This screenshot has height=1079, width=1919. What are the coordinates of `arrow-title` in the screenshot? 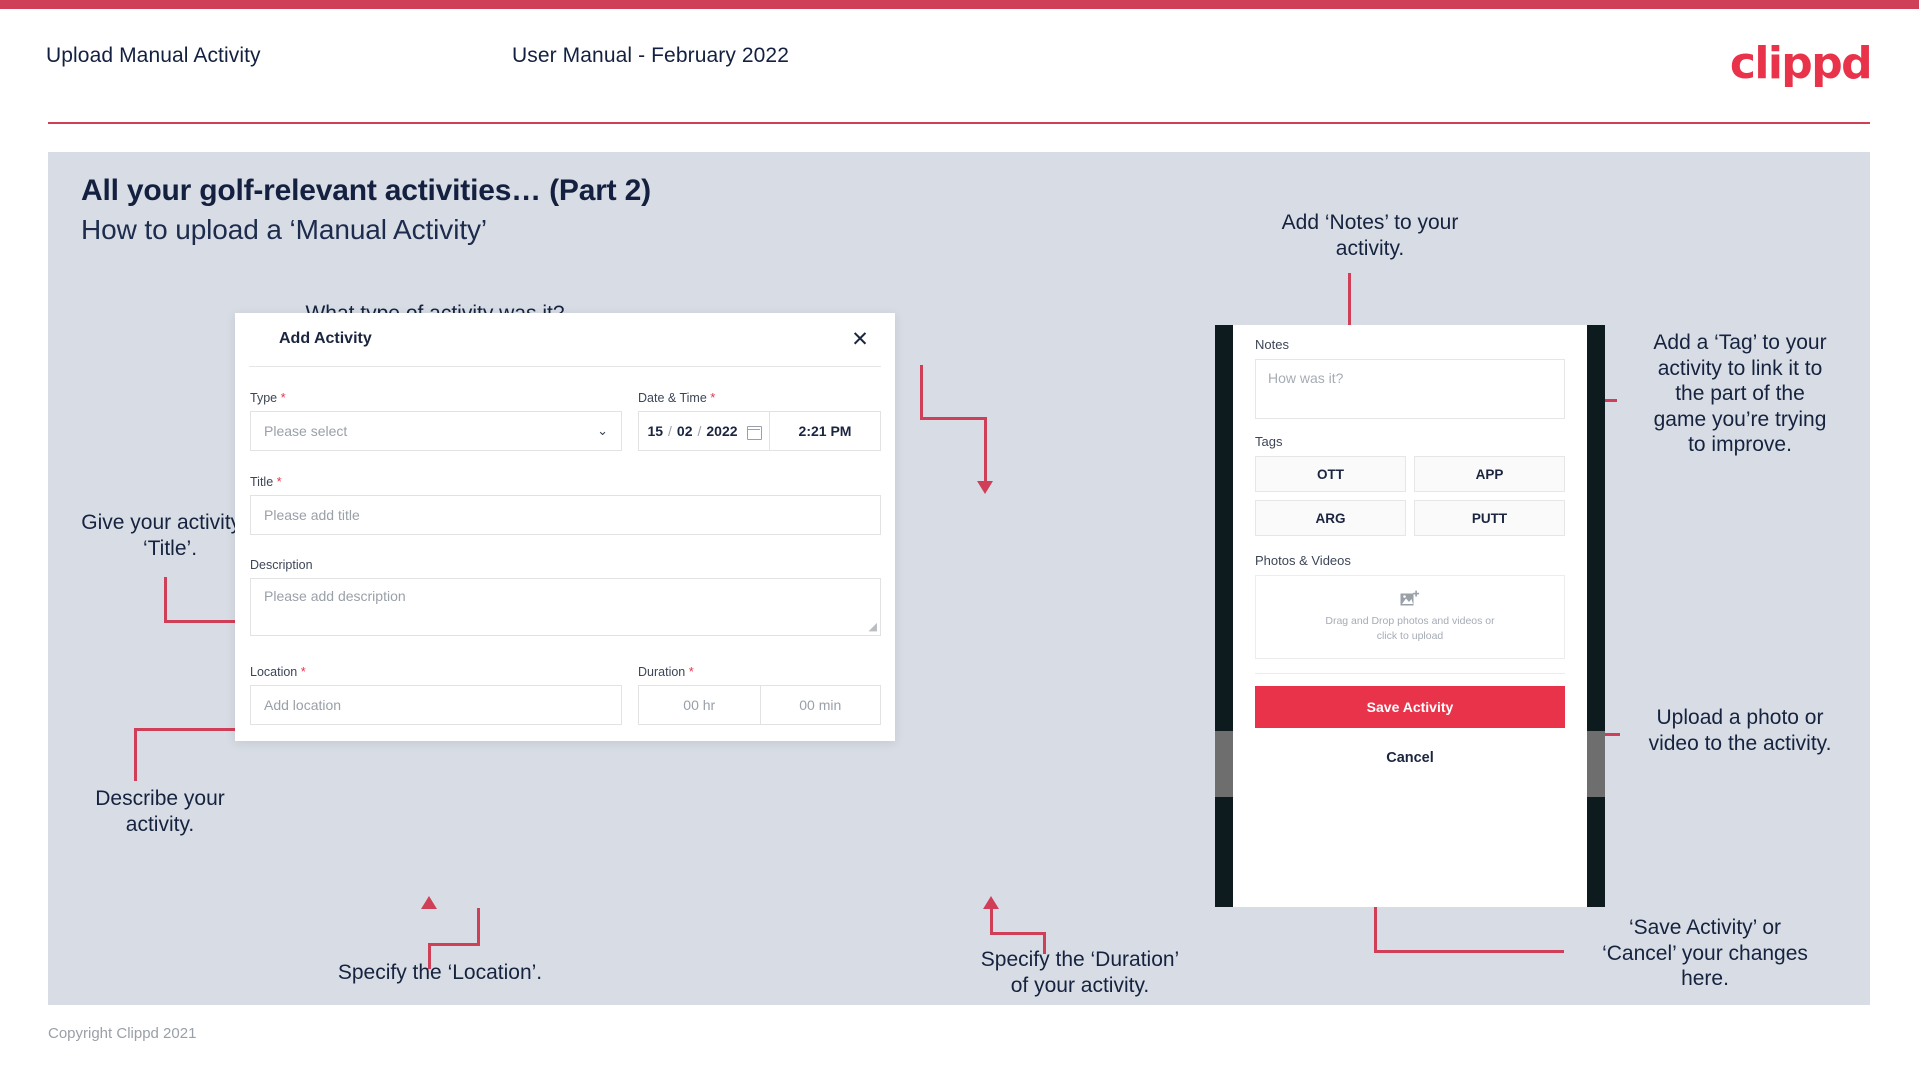 It's located at (165, 599).